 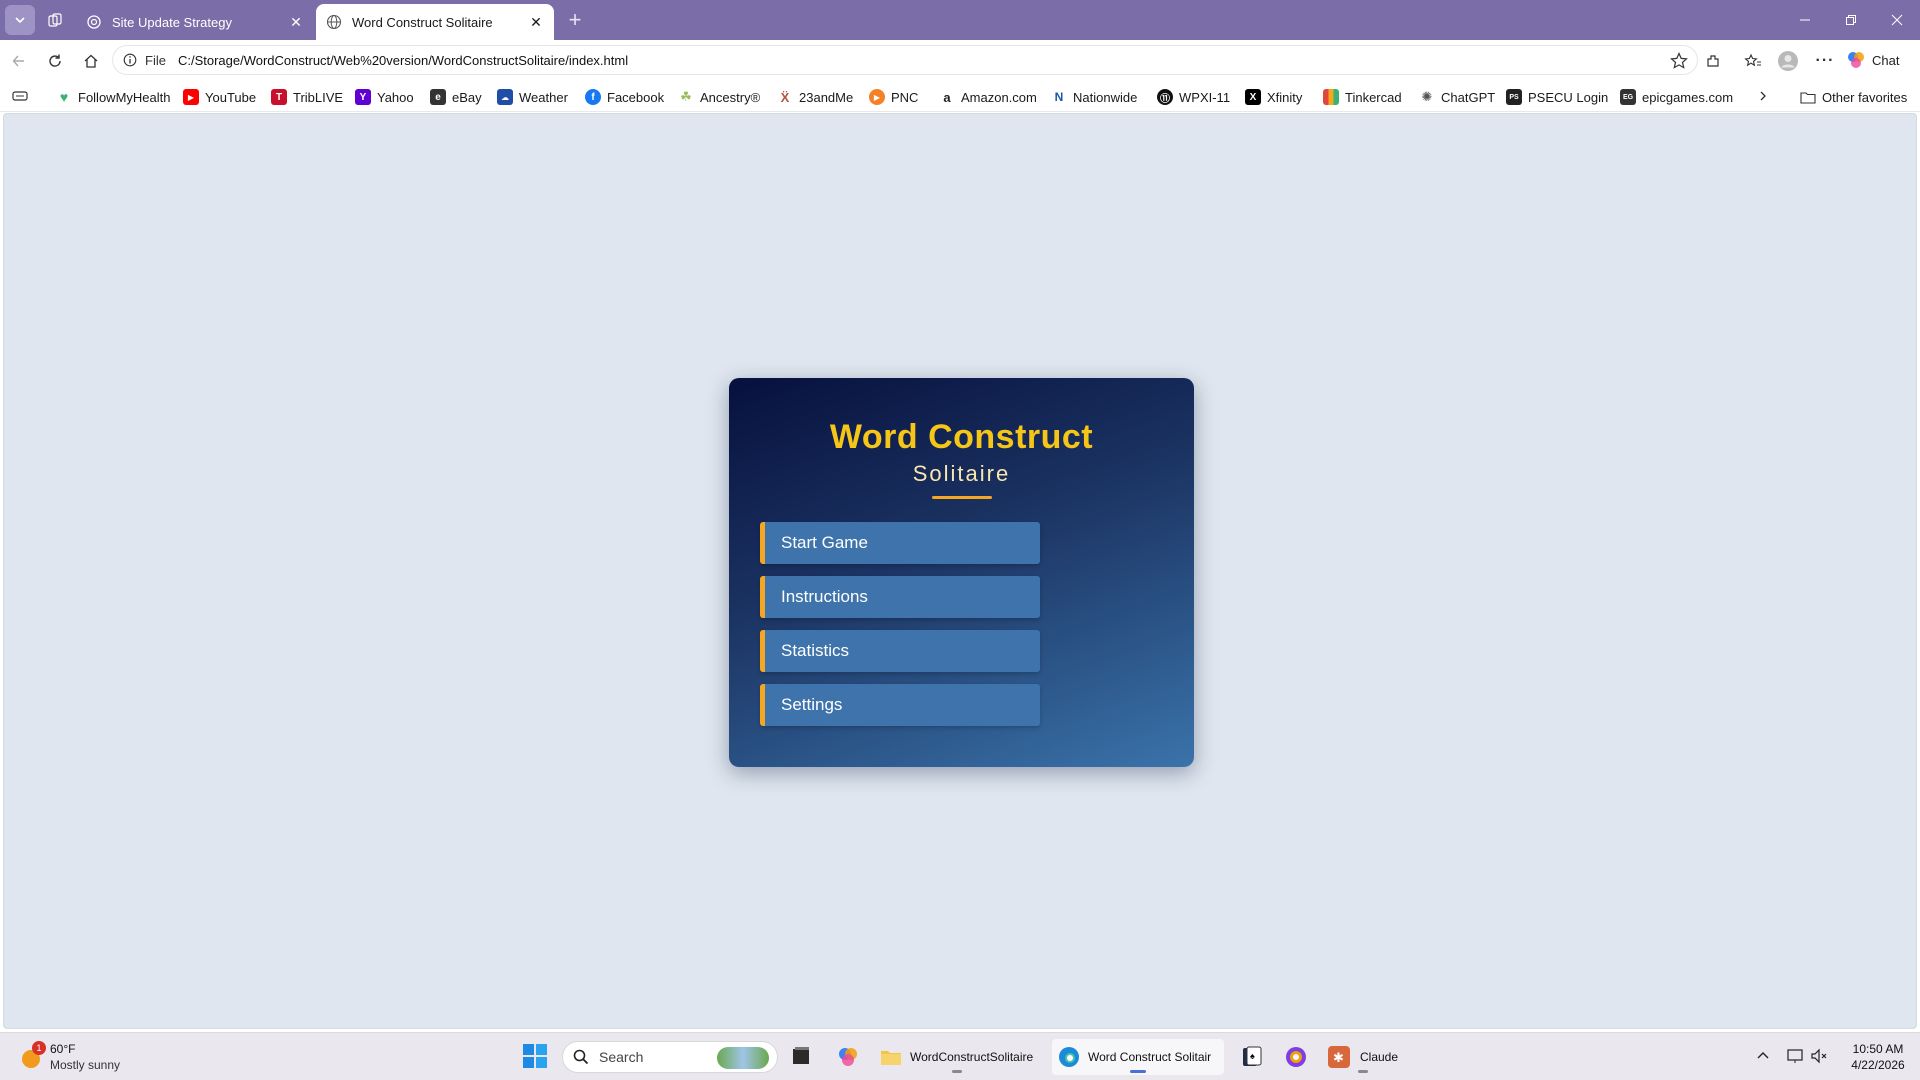 What do you see at coordinates (64, 97) in the screenshot?
I see `heart-icon: ♥` at bounding box center [64, 97].